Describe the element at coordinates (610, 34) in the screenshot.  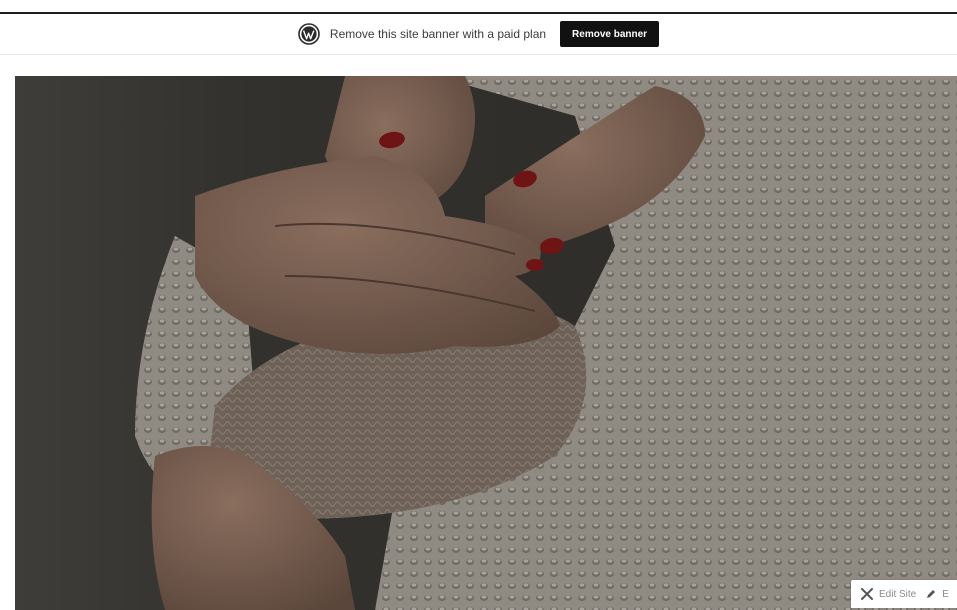
I see `remove-banner-button: Remove banner` at that location.